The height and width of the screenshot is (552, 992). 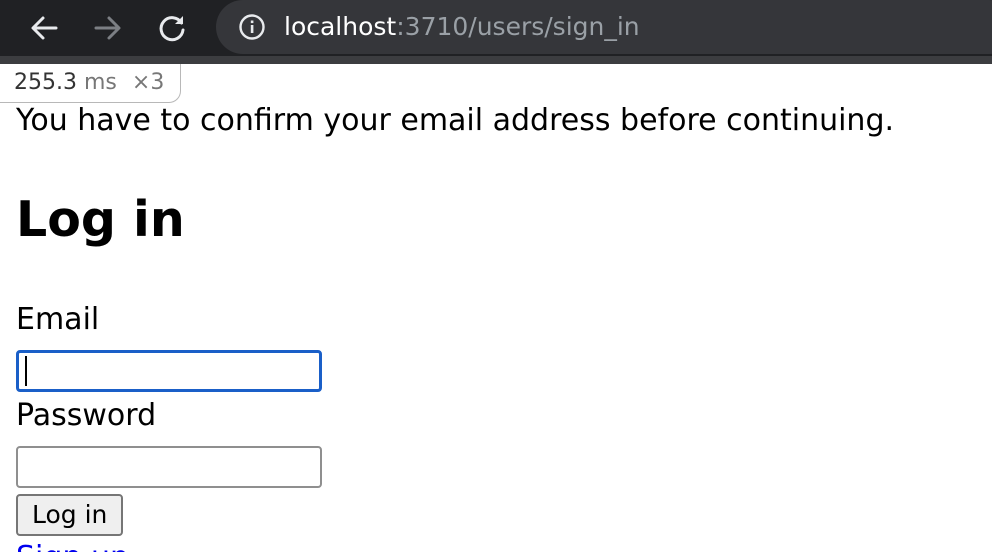 I want to click on email-field, so click(x=169, y=371).